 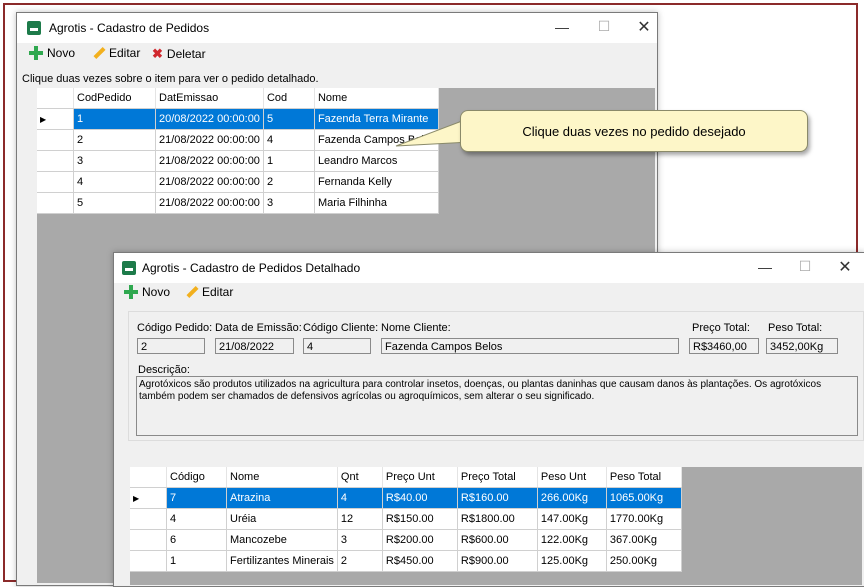 What do you see at coordinates (282, 519) in the screenshot?
I see `cell-nome: Uréia` at bounding box center [282, 519].